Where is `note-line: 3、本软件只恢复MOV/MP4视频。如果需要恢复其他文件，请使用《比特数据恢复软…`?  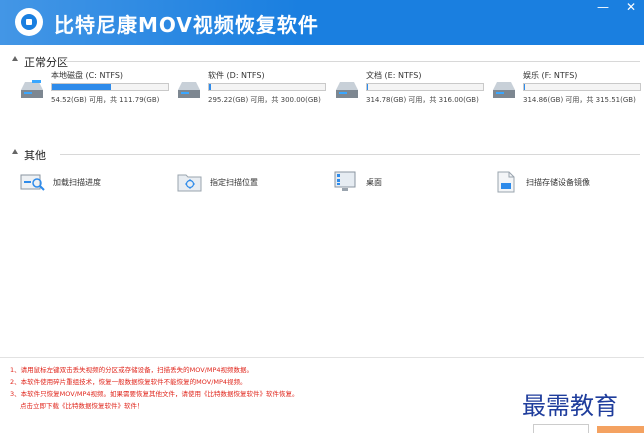
note-line: 3、本软件只恢复MOV/MP4视频。如果需要恢复其他文件，请使用《比特数据恢复软… is located at coordinates (154, 394).